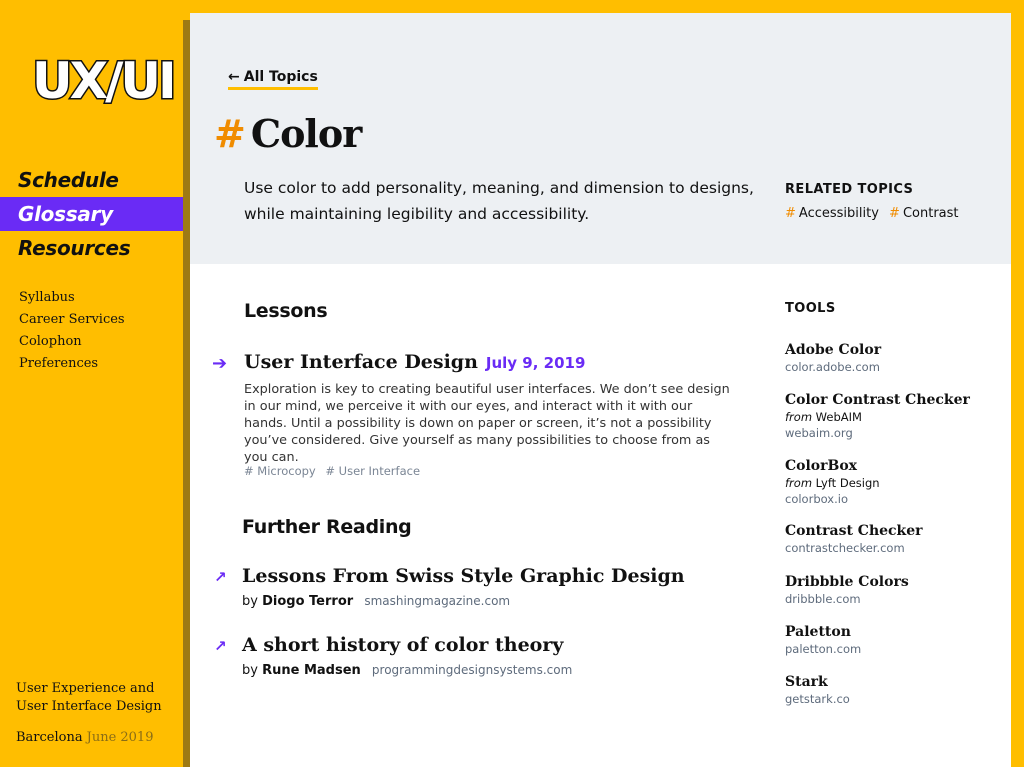 Image resolution: width=1024 pixels, height=767 pixels. What do you see at coordinates (895, 466) in the screenshot?
I see `tool-name-link: ColorBox` at bounding box center [895, 466].